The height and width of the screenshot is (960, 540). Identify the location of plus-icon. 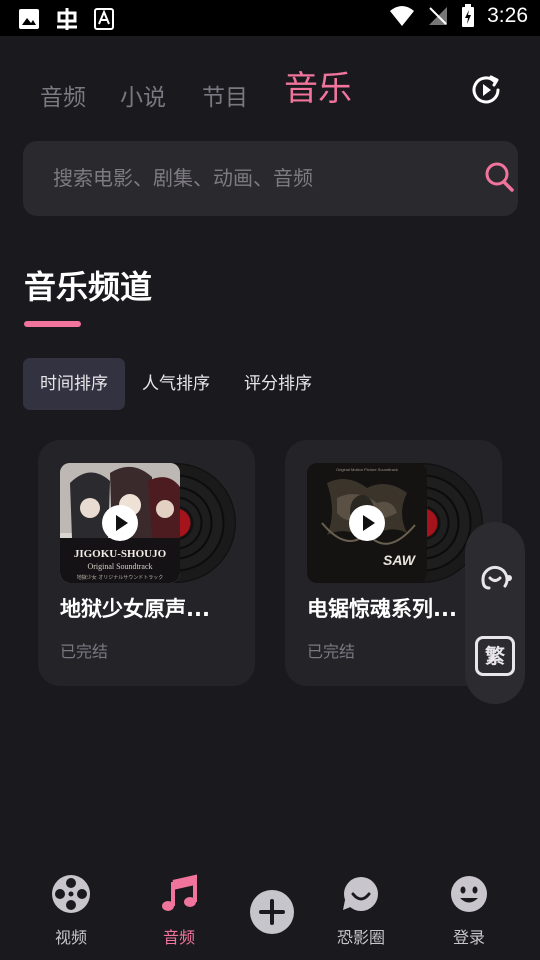
(272, 912).